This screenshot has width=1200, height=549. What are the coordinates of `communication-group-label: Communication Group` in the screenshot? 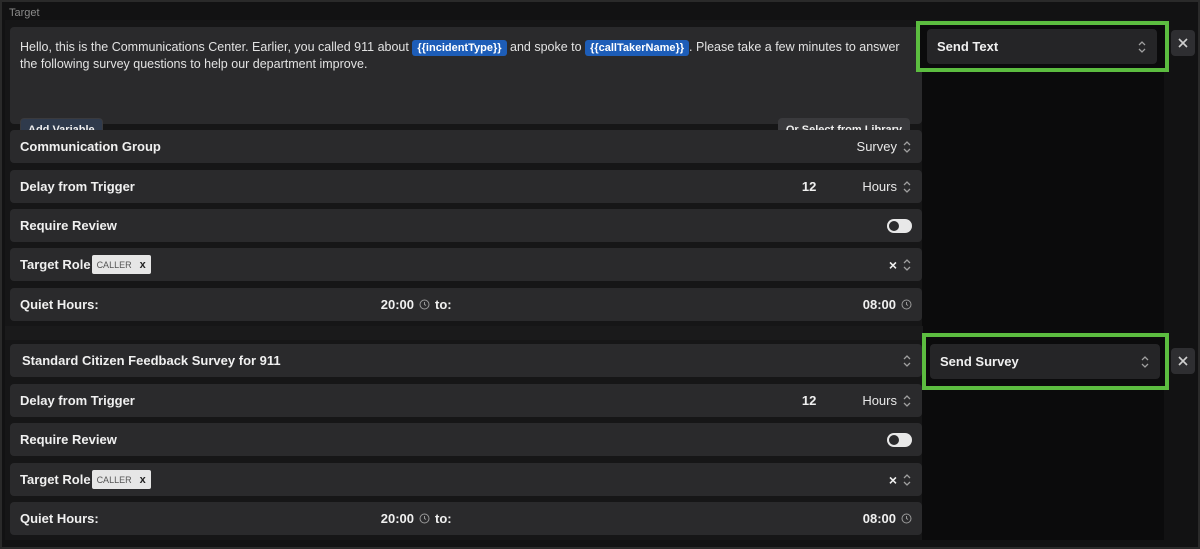 It's located at (90, 146).